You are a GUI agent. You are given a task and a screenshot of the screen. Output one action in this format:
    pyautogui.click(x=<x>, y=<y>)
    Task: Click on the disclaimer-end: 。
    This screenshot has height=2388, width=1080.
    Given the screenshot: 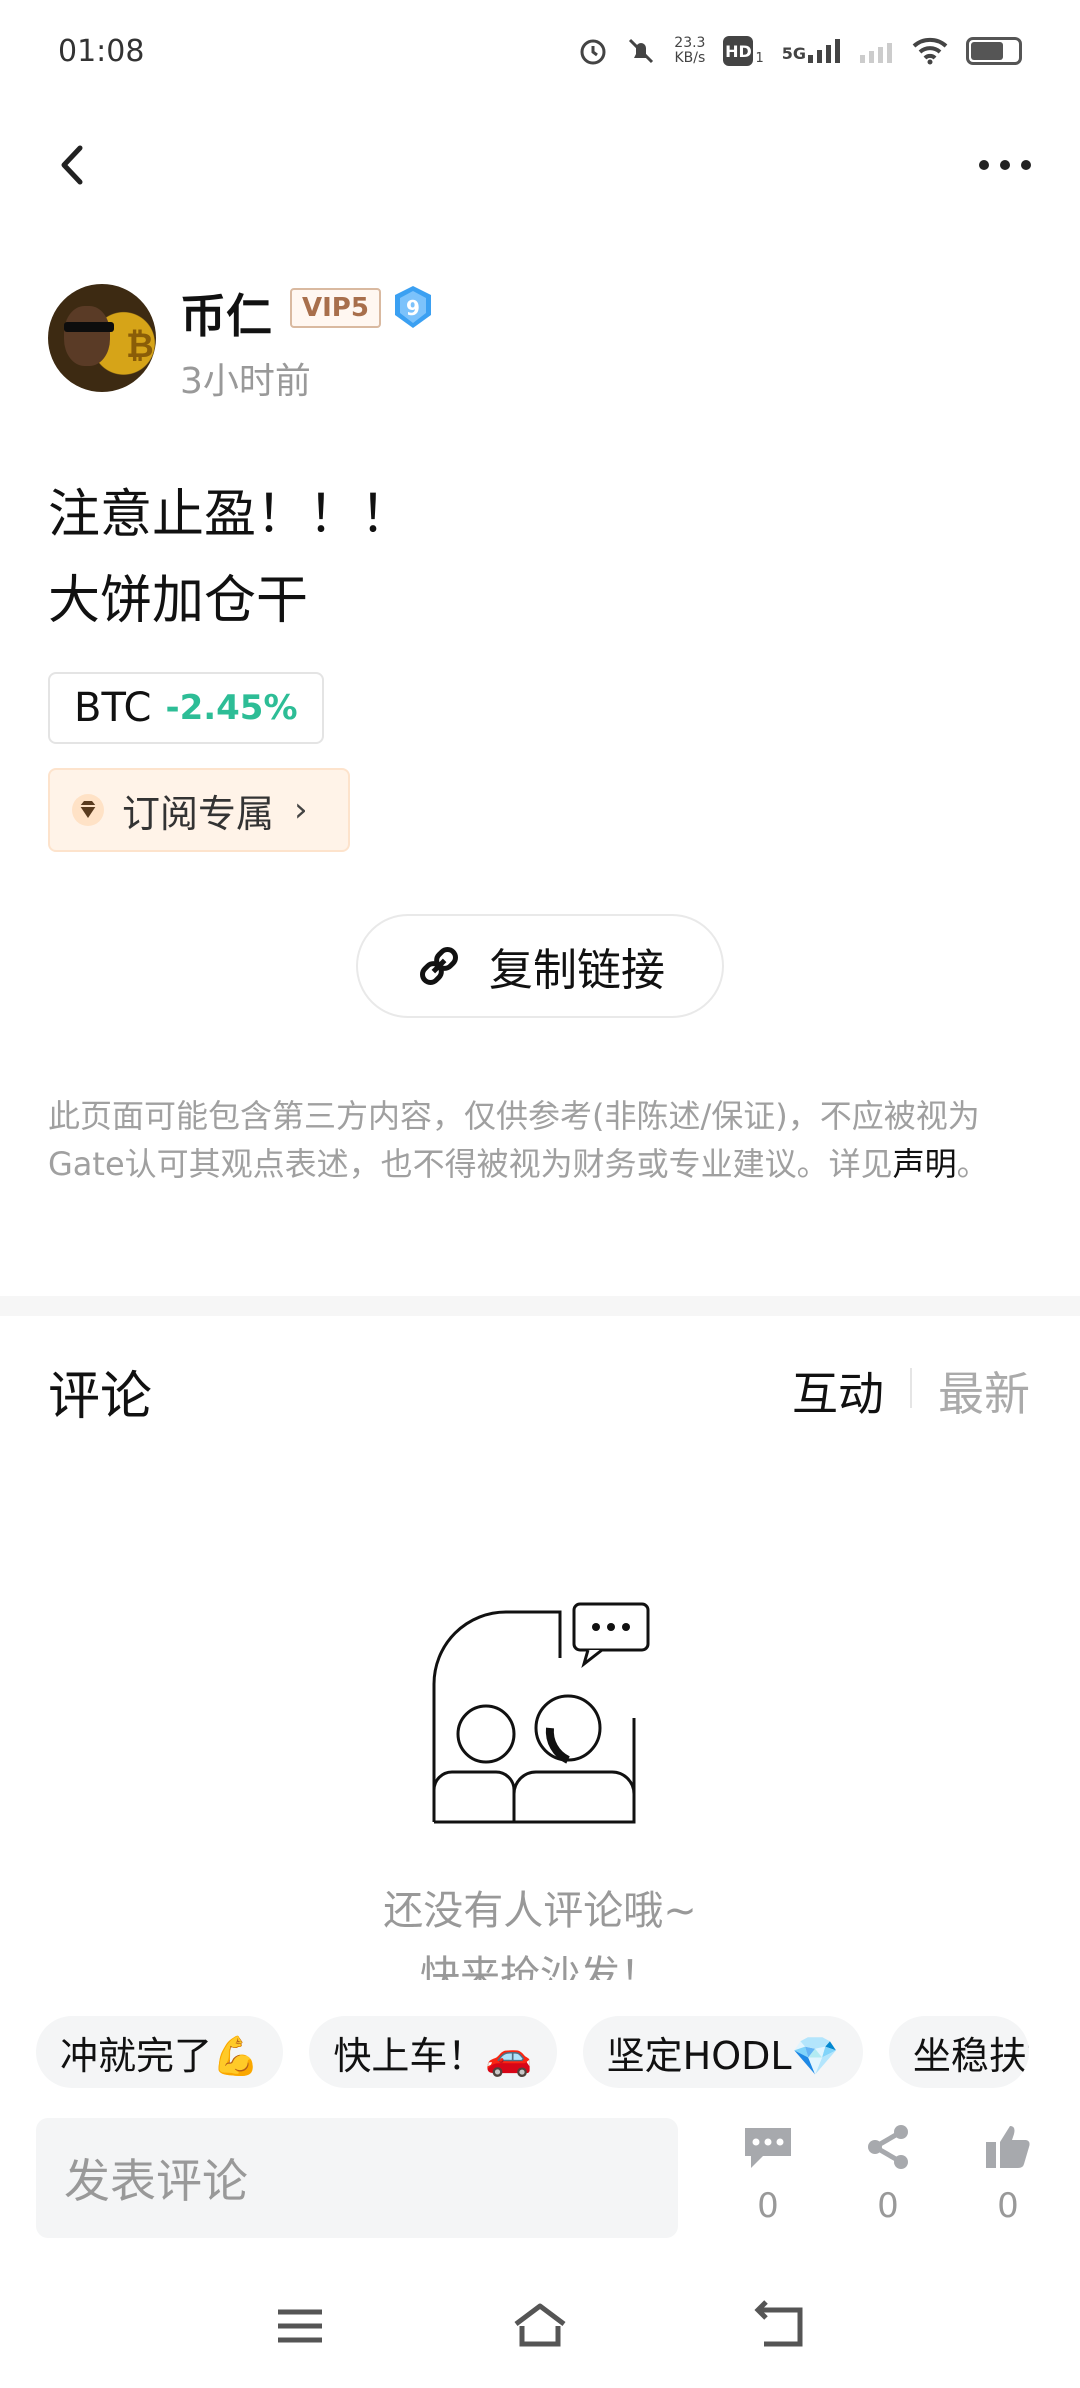 What is the action you would take?
    pyautogui.click(x=972, y=1164)
    